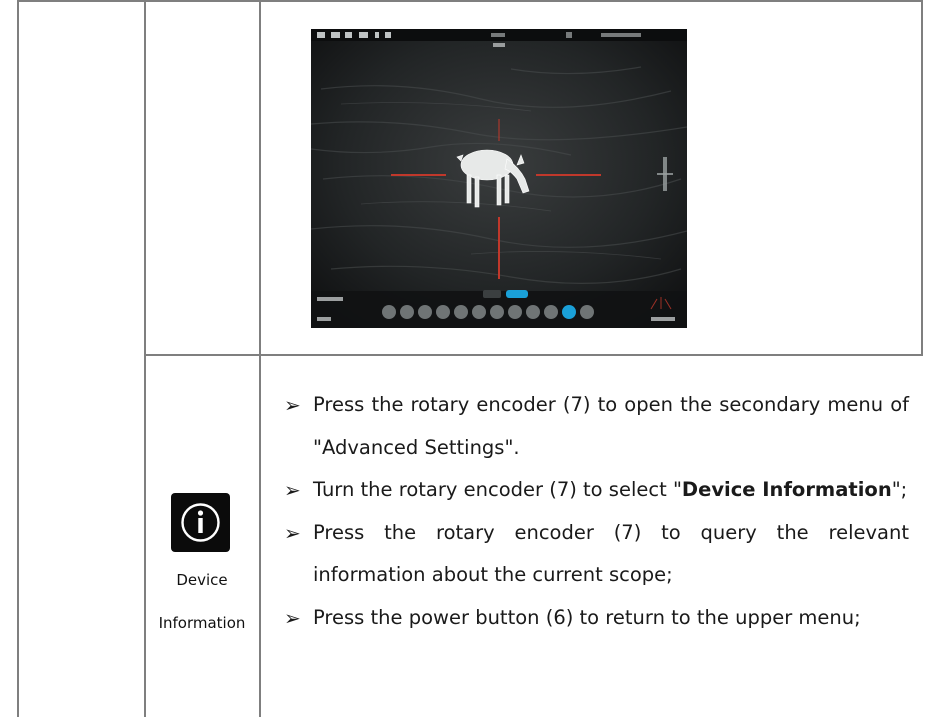 The height and width of the screenshot is (717, 942). I want to click on info-circle-icon, so click(200, 522).